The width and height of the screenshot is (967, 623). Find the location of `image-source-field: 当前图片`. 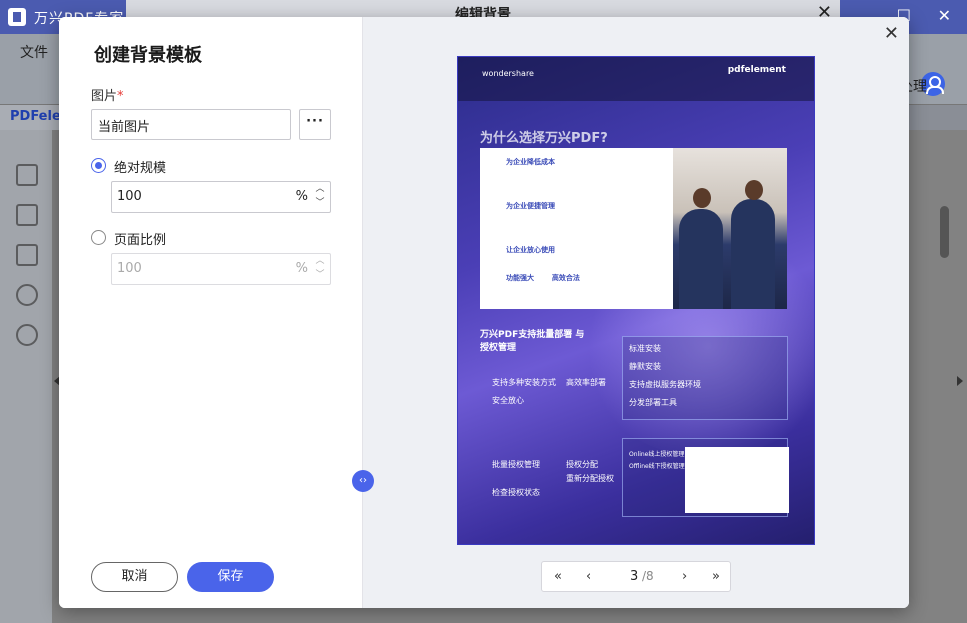

image-source-field: 当前图片 is located at coordinates (191, 124).